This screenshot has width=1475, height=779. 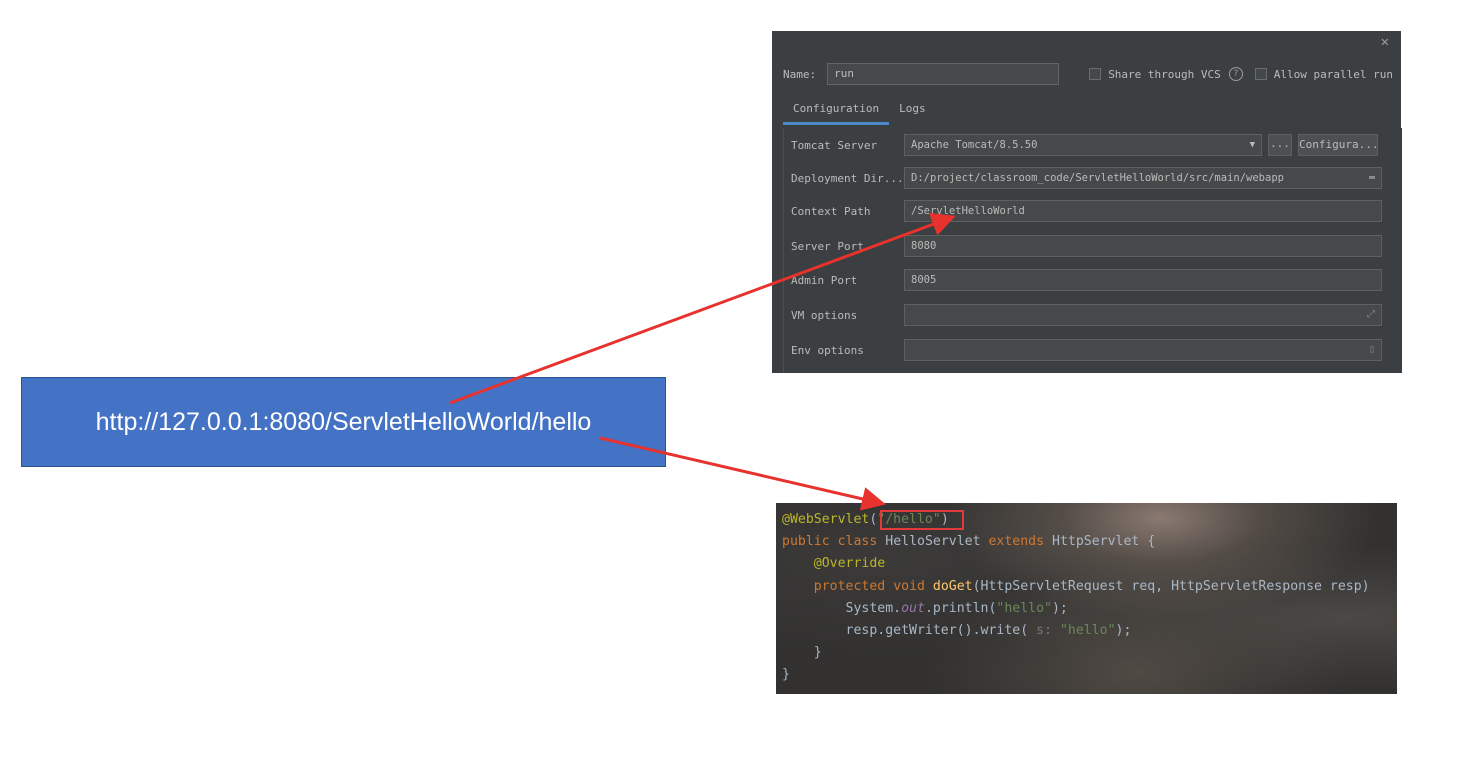 What do you see at coordinates (1385, 42) in the screenshot?
I see `close-icon: ✕` at bounding box center [1385, 42].